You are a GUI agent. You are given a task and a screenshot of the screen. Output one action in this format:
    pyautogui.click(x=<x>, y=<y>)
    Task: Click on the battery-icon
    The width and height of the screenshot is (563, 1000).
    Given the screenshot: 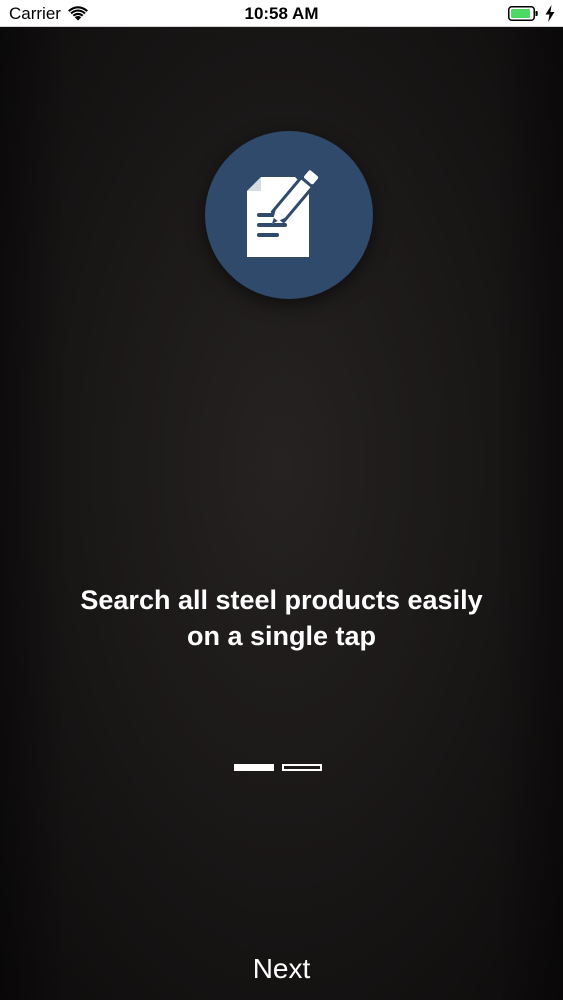 What is the action you would take?
    pyautogui.click(x=523, y=13)
    